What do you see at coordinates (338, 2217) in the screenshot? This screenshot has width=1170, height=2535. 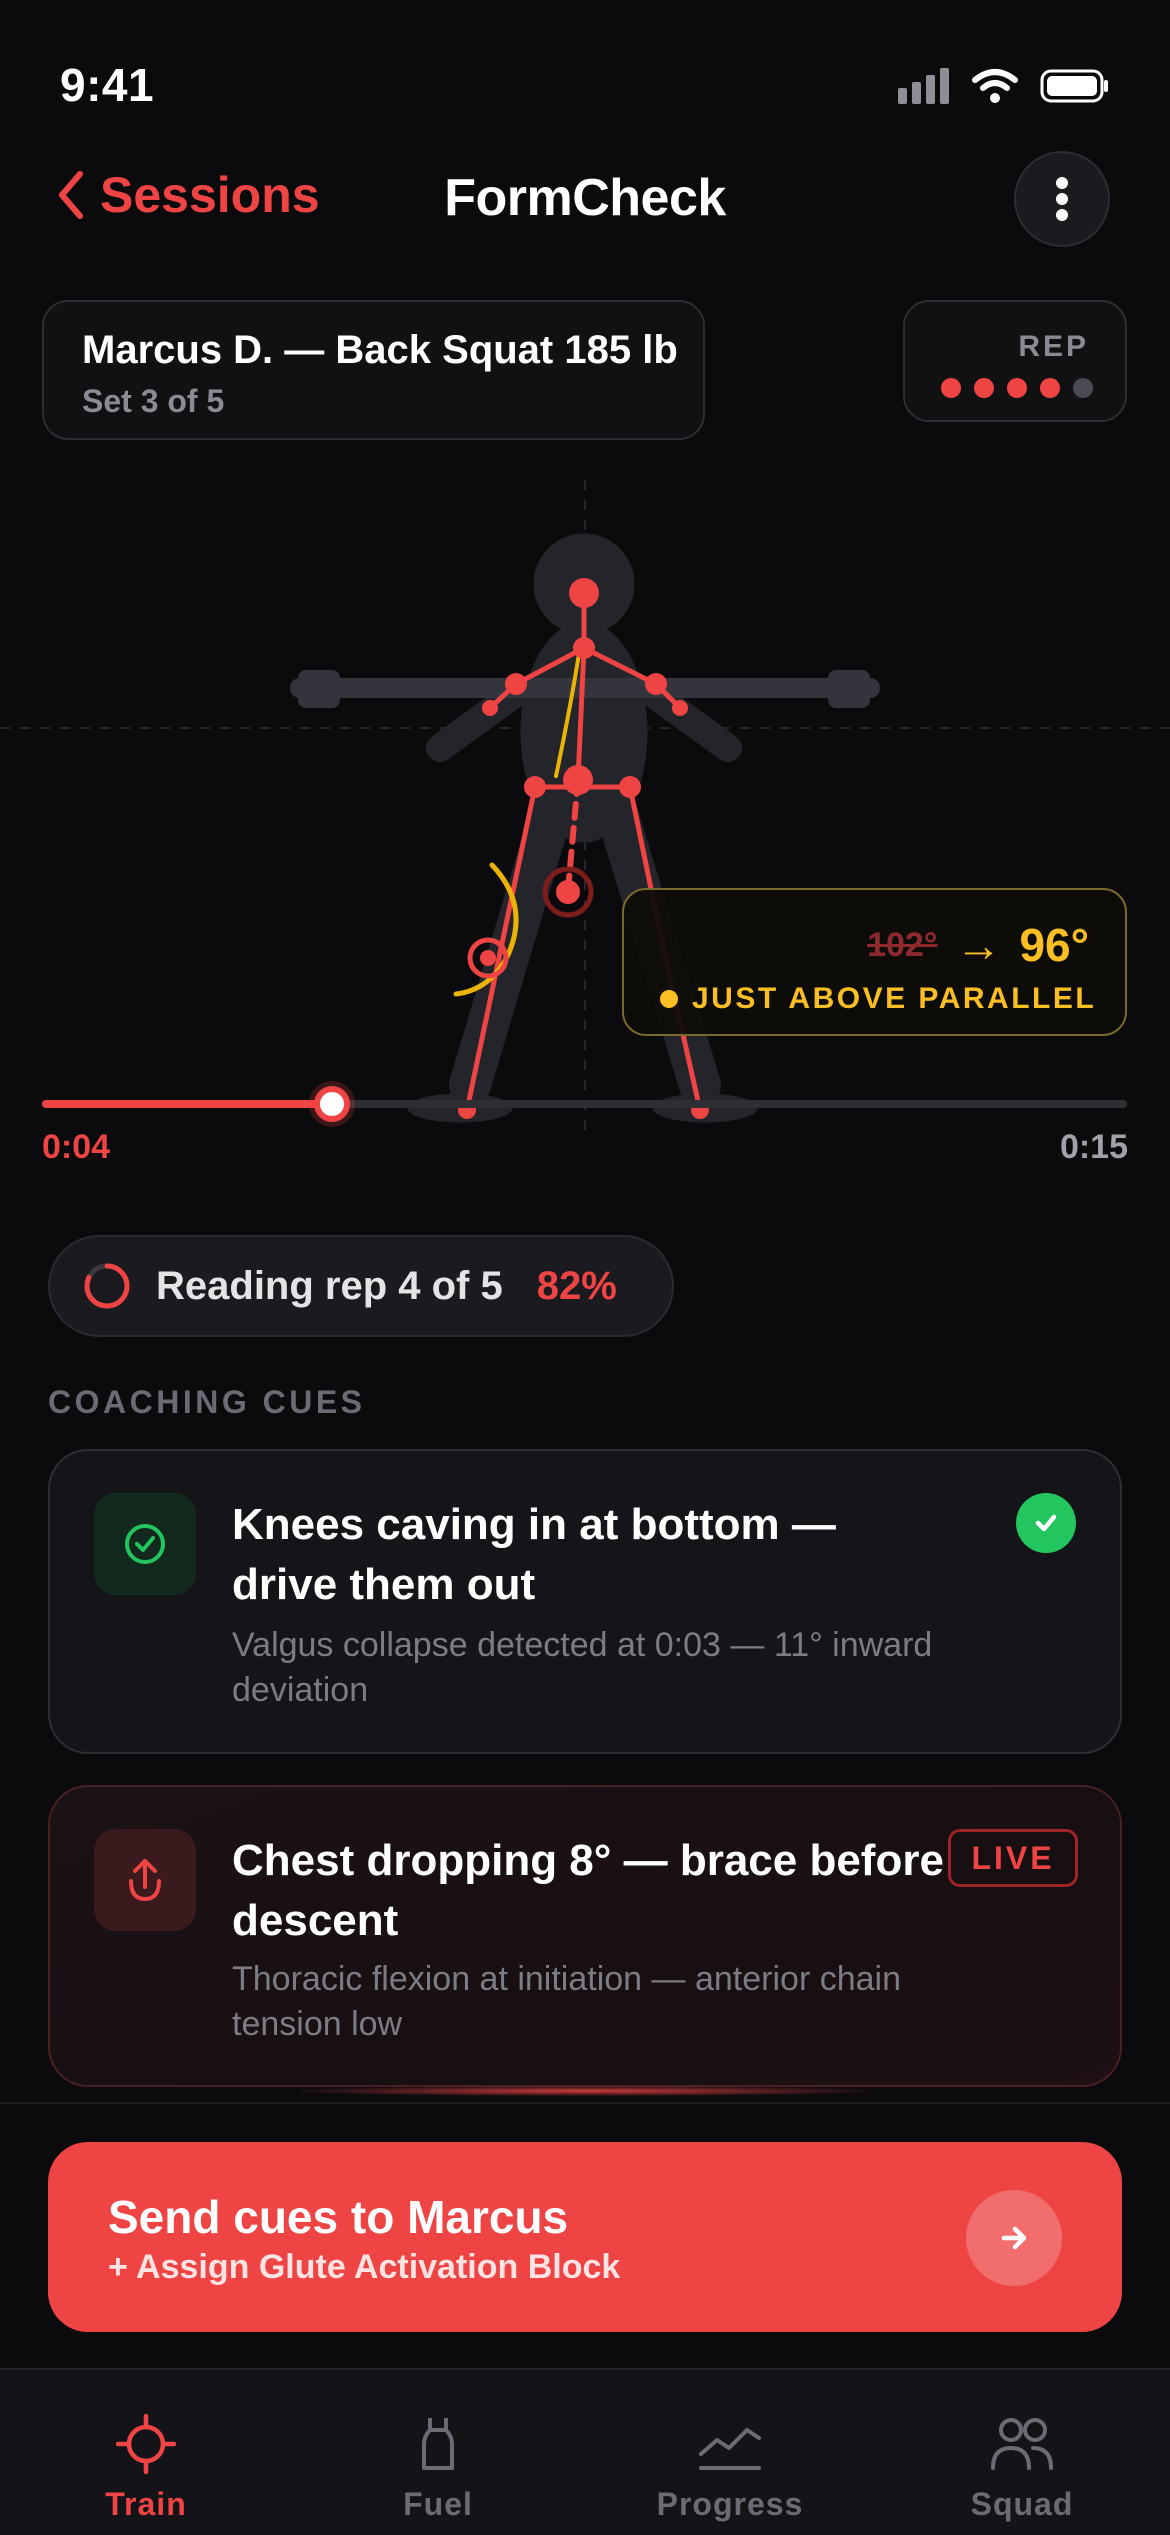 I see `cta-title: Send cues to Marcus` at bounding box center [338, 2217].